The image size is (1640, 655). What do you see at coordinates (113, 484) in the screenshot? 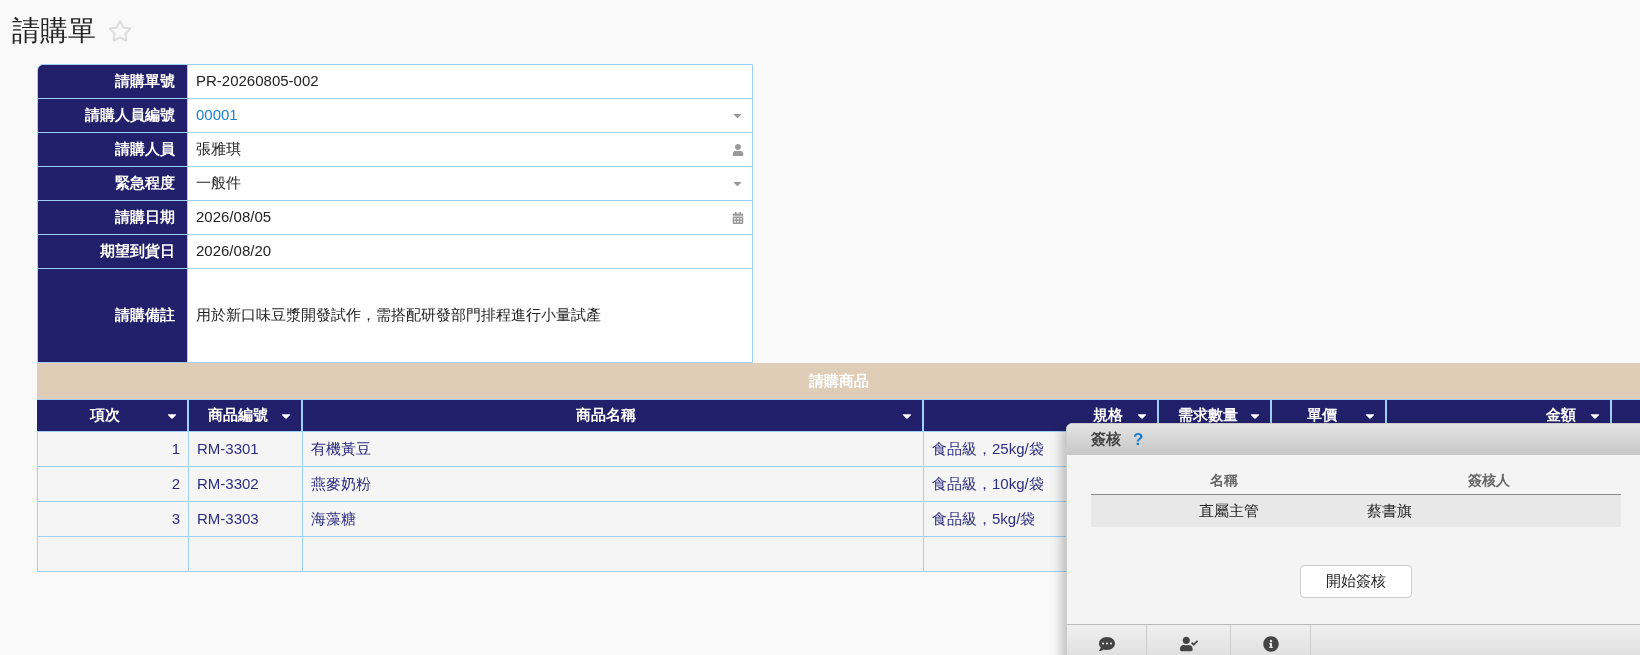
I see `table-cell: 2` at bounding box center [113, 484].